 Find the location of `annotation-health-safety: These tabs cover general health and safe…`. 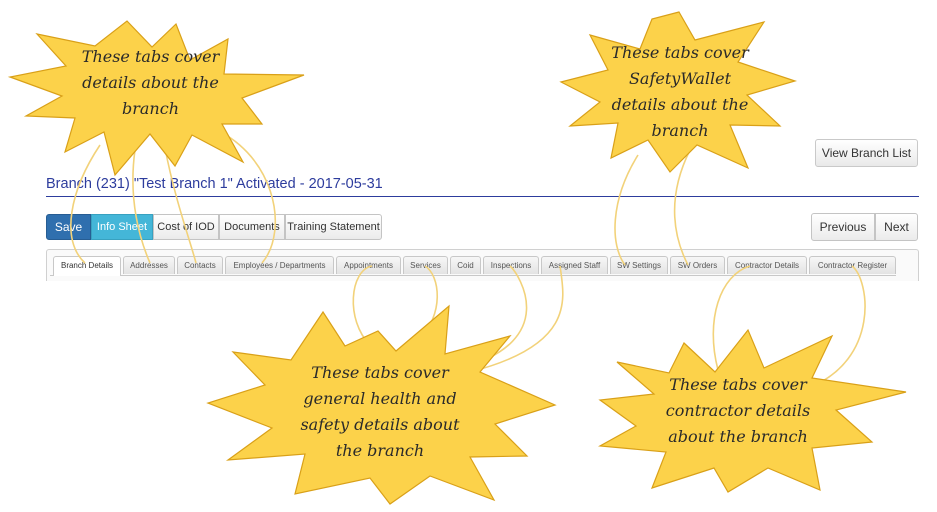

annotation-health-safety: These tabs cover general health and safe… is located at coordinates (380, 411).